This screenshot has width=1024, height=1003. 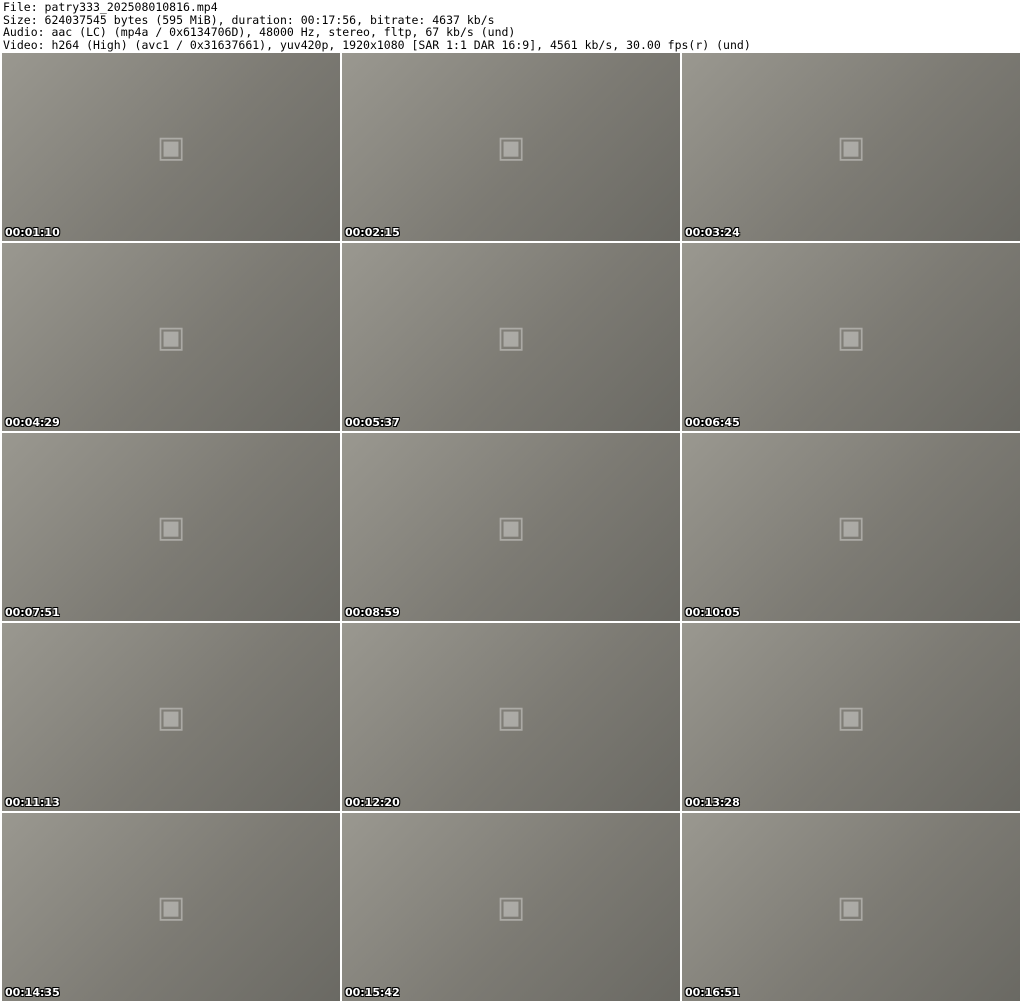 I want to click on video-thumbnail: ▣ 00:03:24, so click(x=851, y=147).